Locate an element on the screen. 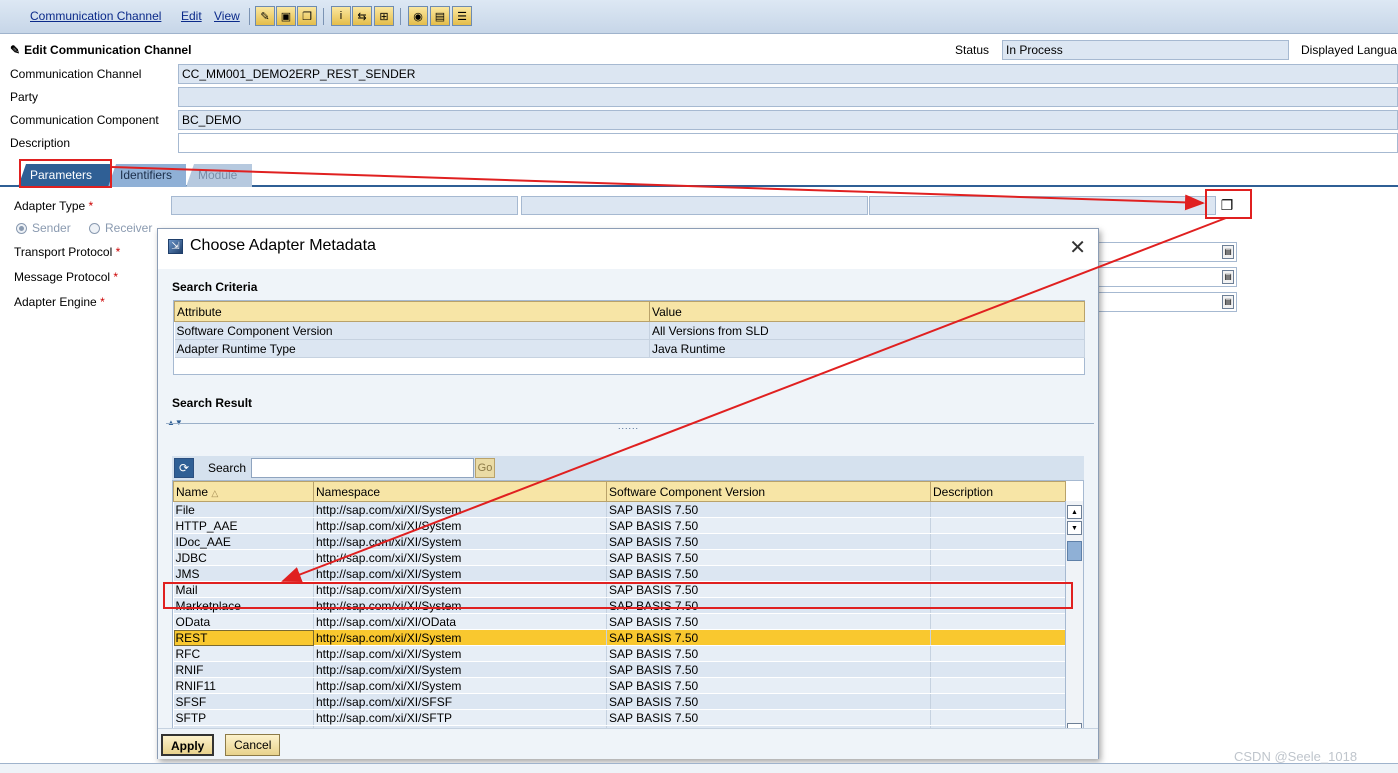  column-header-description: Description is located at coordinates (998, 491).